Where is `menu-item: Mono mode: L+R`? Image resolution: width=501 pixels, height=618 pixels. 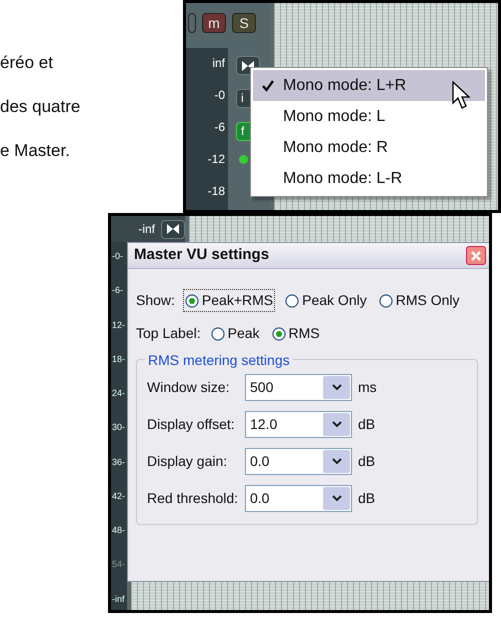
menu-item: Mono mode: L+R is located at coordinates (369, 85).